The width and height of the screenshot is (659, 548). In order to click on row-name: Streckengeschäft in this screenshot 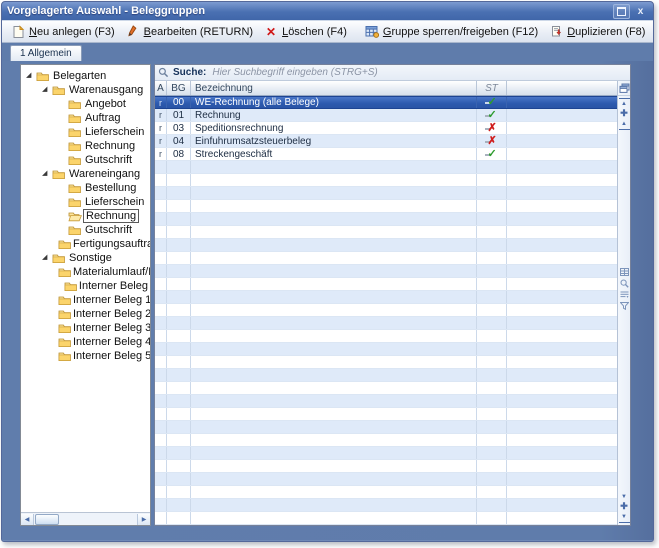, I will do `click(334, 154)`.